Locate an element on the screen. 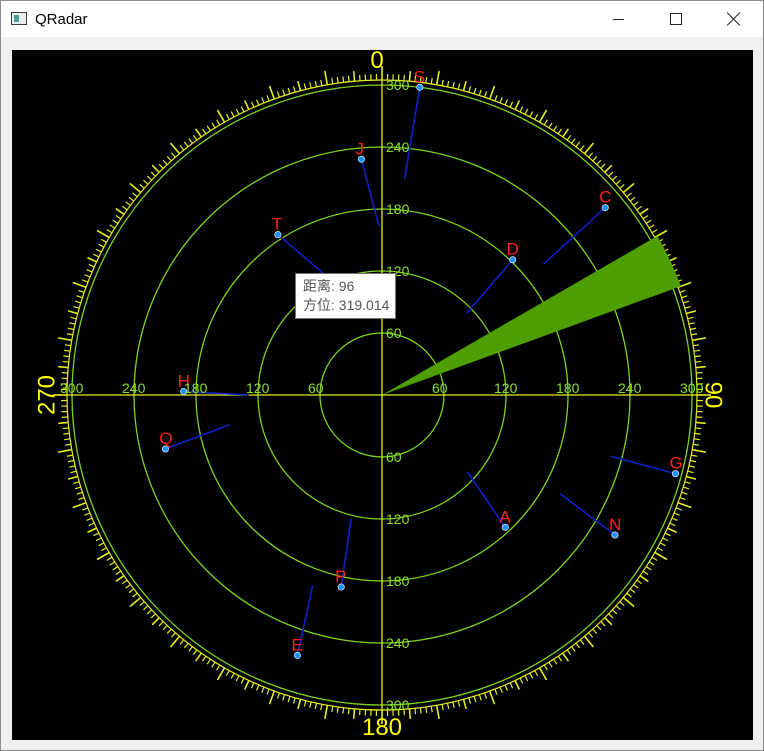  range-label-south: 60 is located at coordinates (394, 457).